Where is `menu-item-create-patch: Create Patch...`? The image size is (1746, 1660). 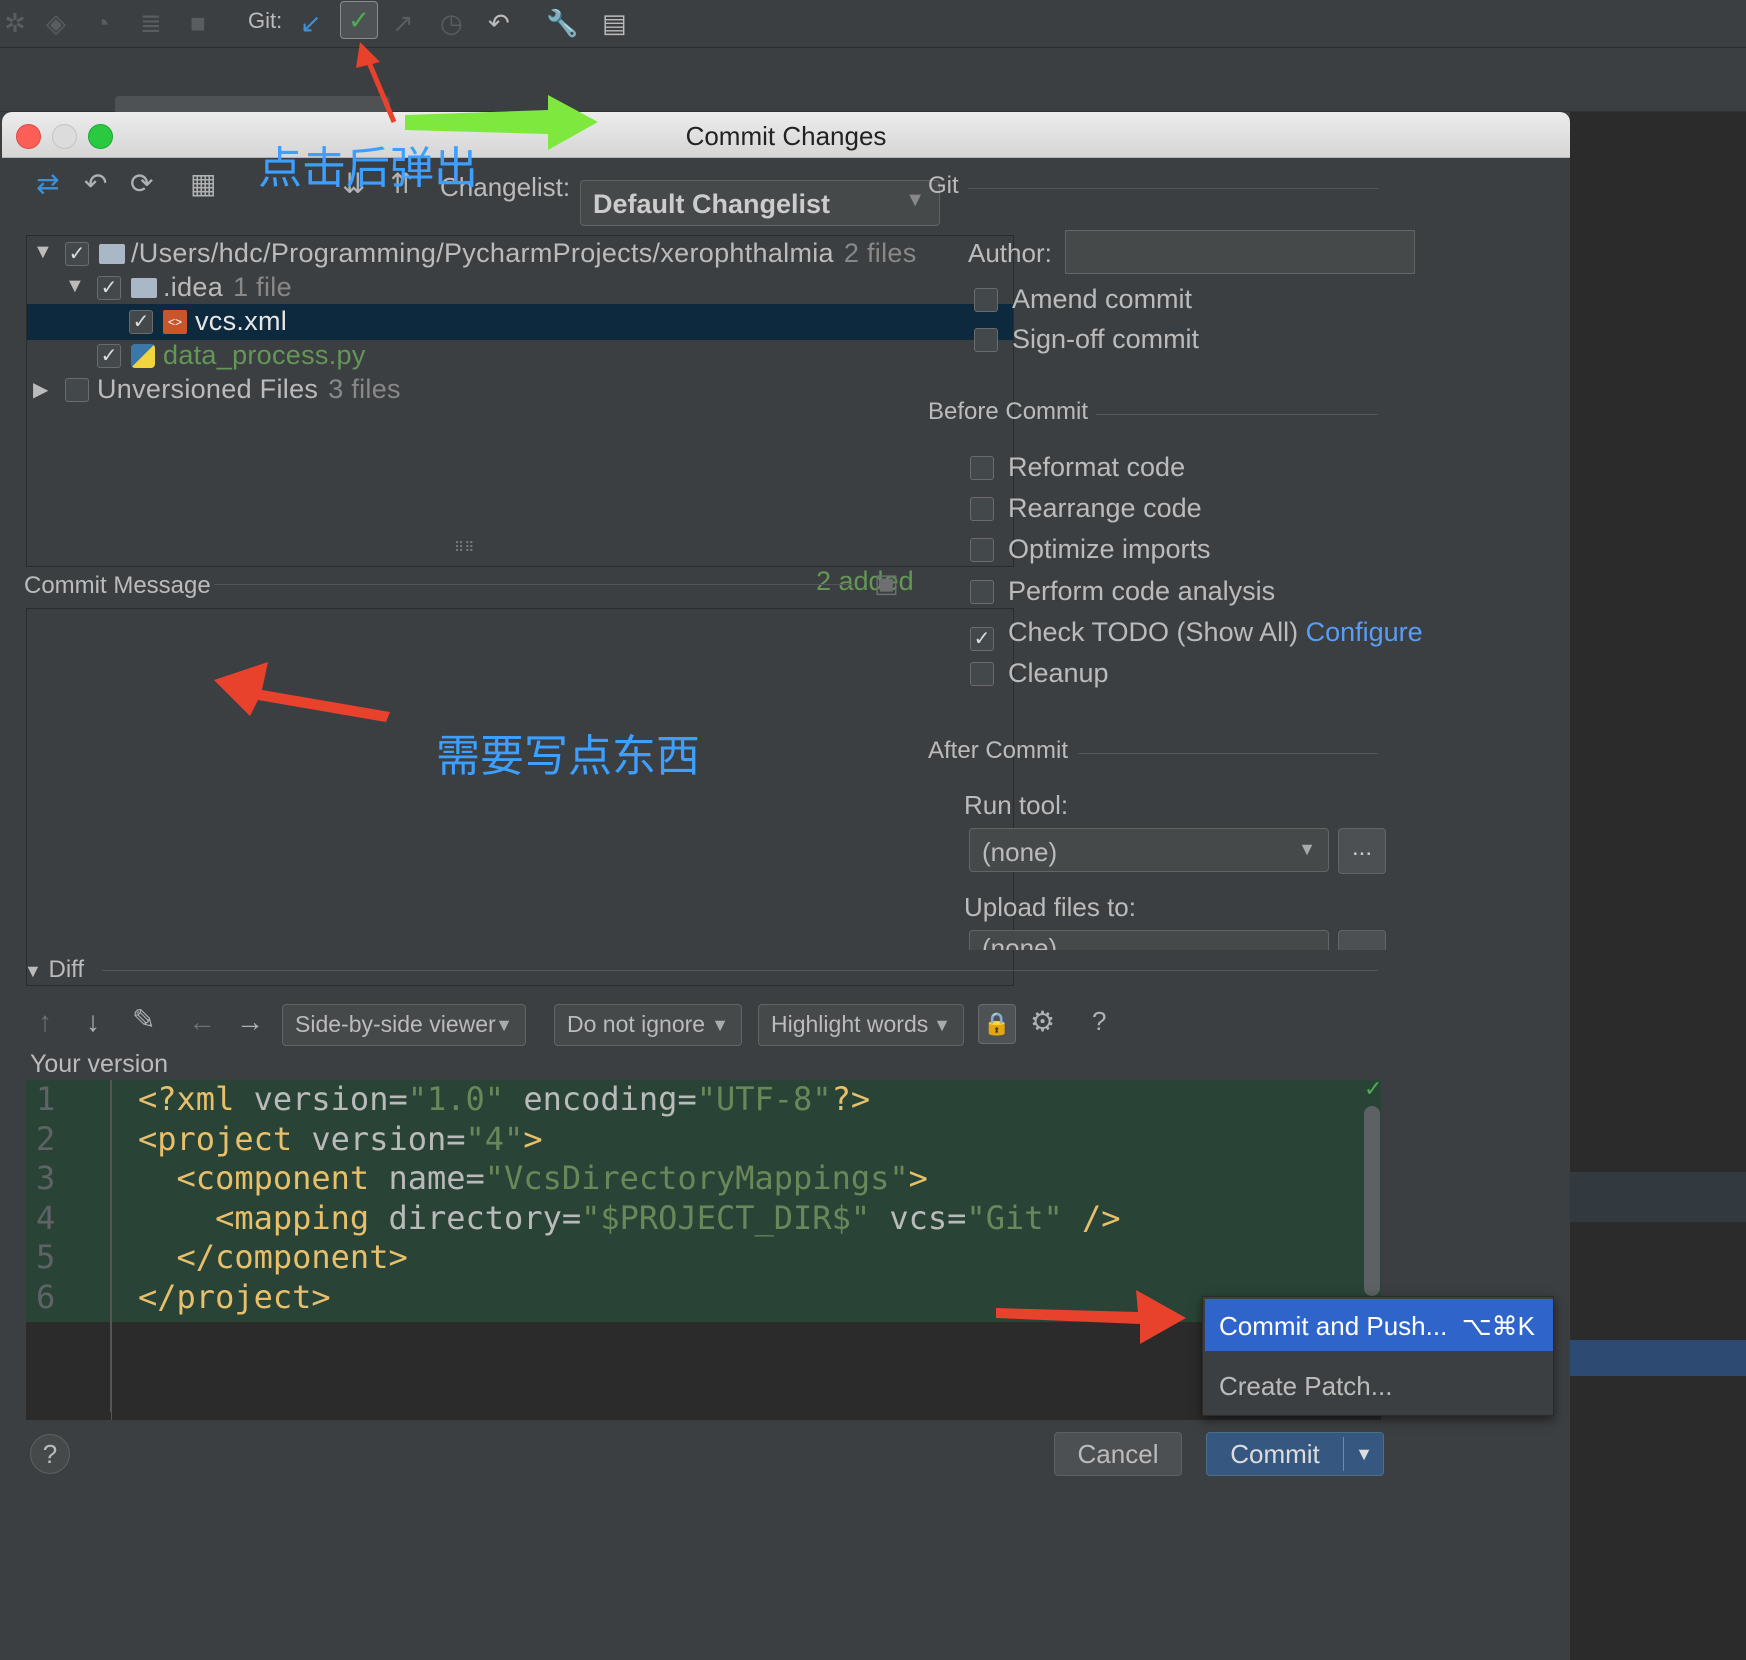 menu-item-create-patch: Create Patch... is located at coordinates (1379, 1385).